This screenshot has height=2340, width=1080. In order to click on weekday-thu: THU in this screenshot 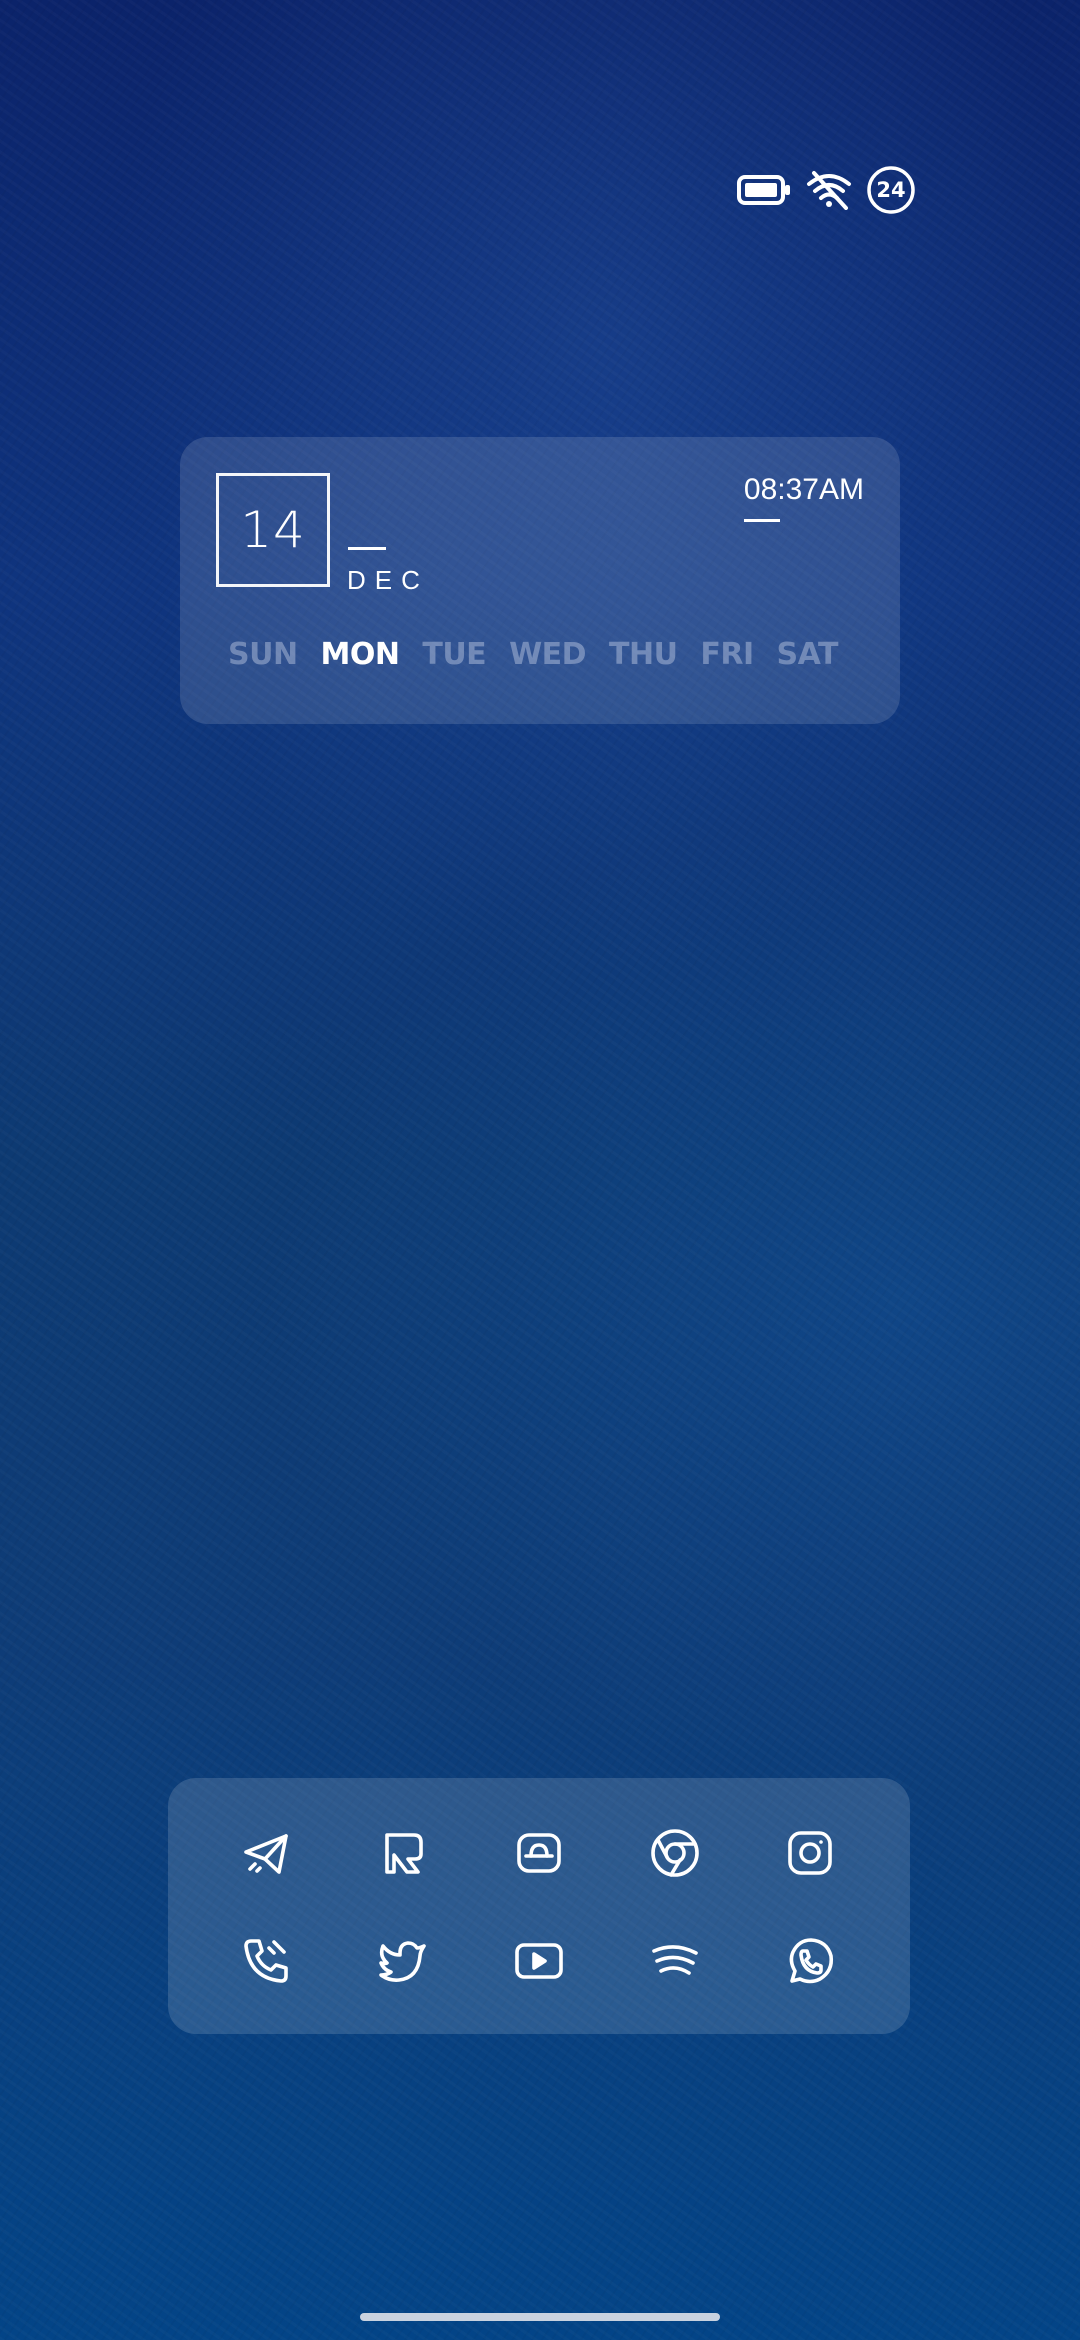, I will do `click(643, 654)`.